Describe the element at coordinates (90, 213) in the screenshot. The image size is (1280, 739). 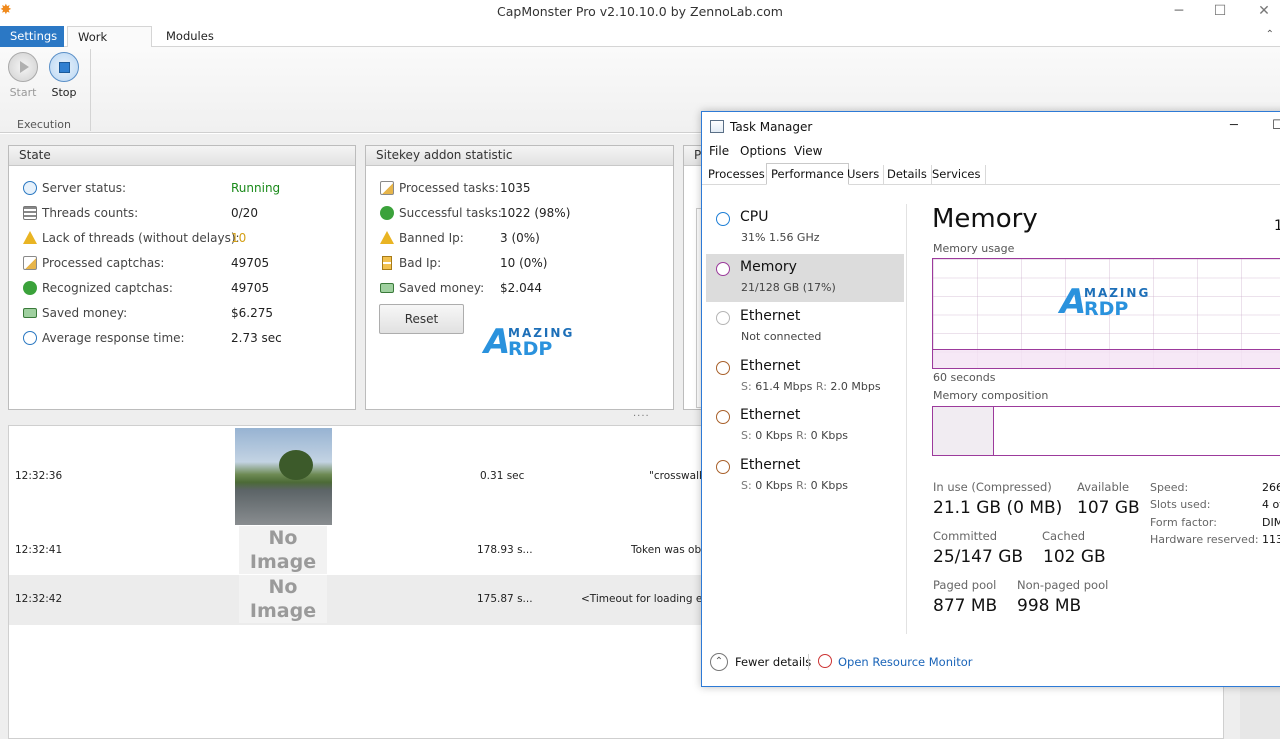
I see `stat-label: Threads counts:` at that location.